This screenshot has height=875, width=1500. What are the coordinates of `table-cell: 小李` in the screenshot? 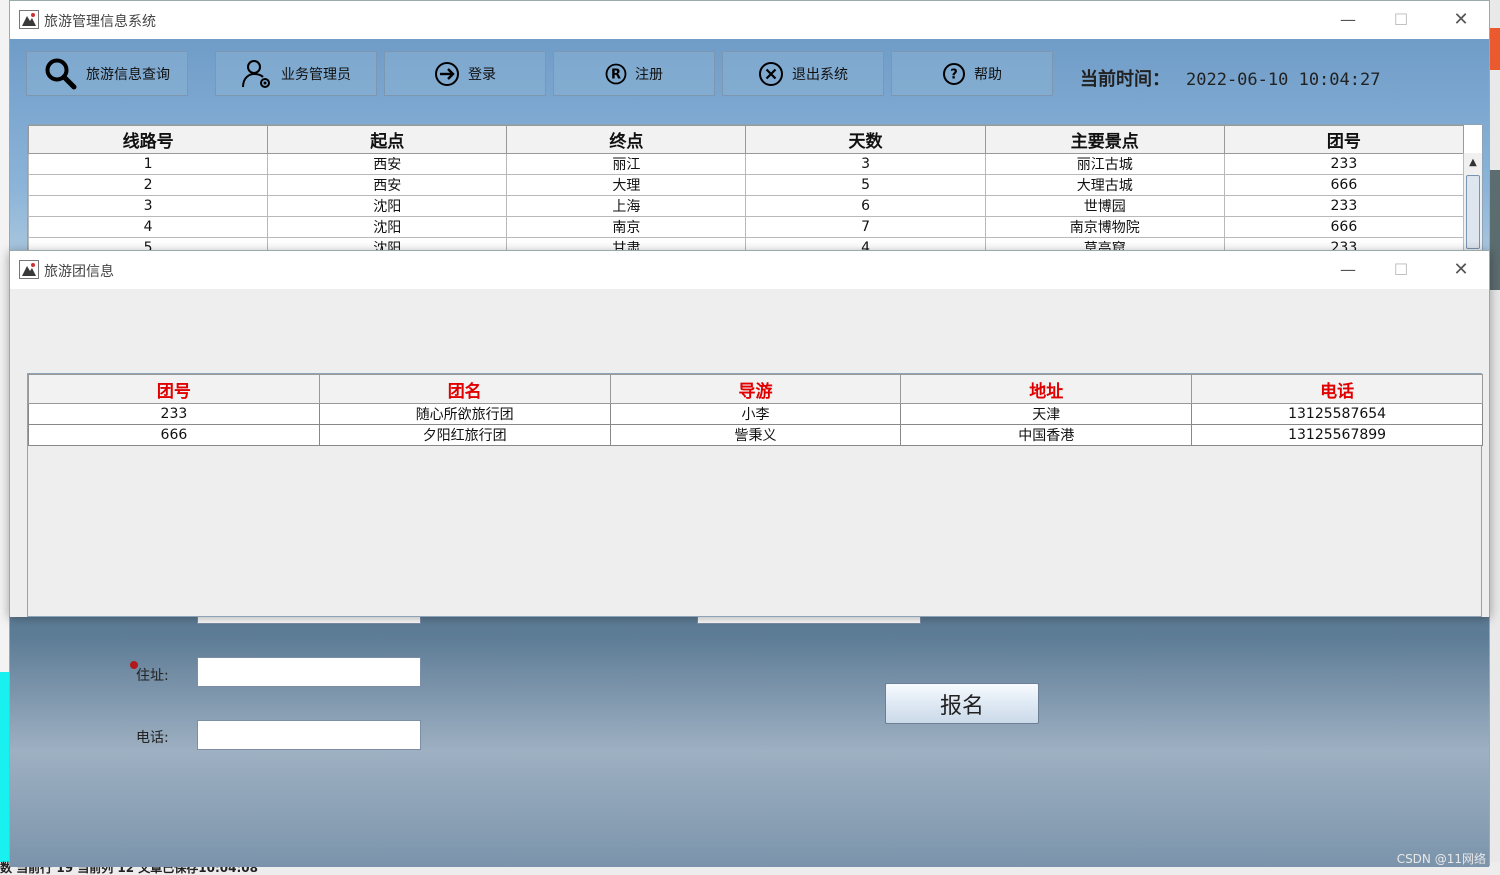 It's located at (755, 414).